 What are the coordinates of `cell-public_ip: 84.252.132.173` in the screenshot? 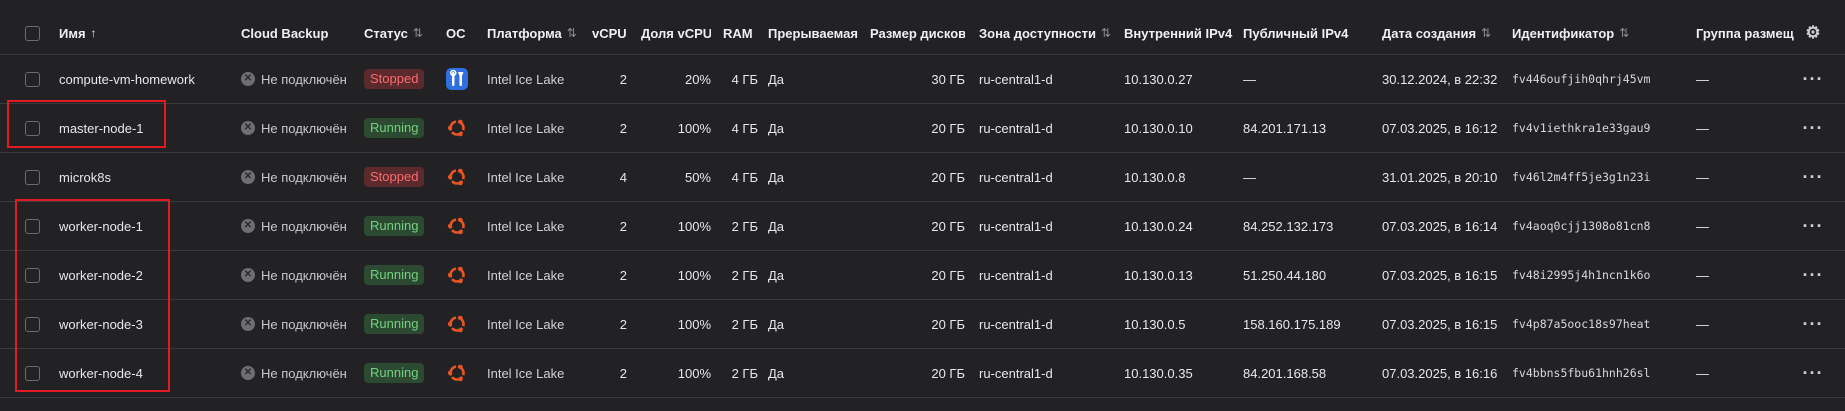 It's located at (1308, 226).